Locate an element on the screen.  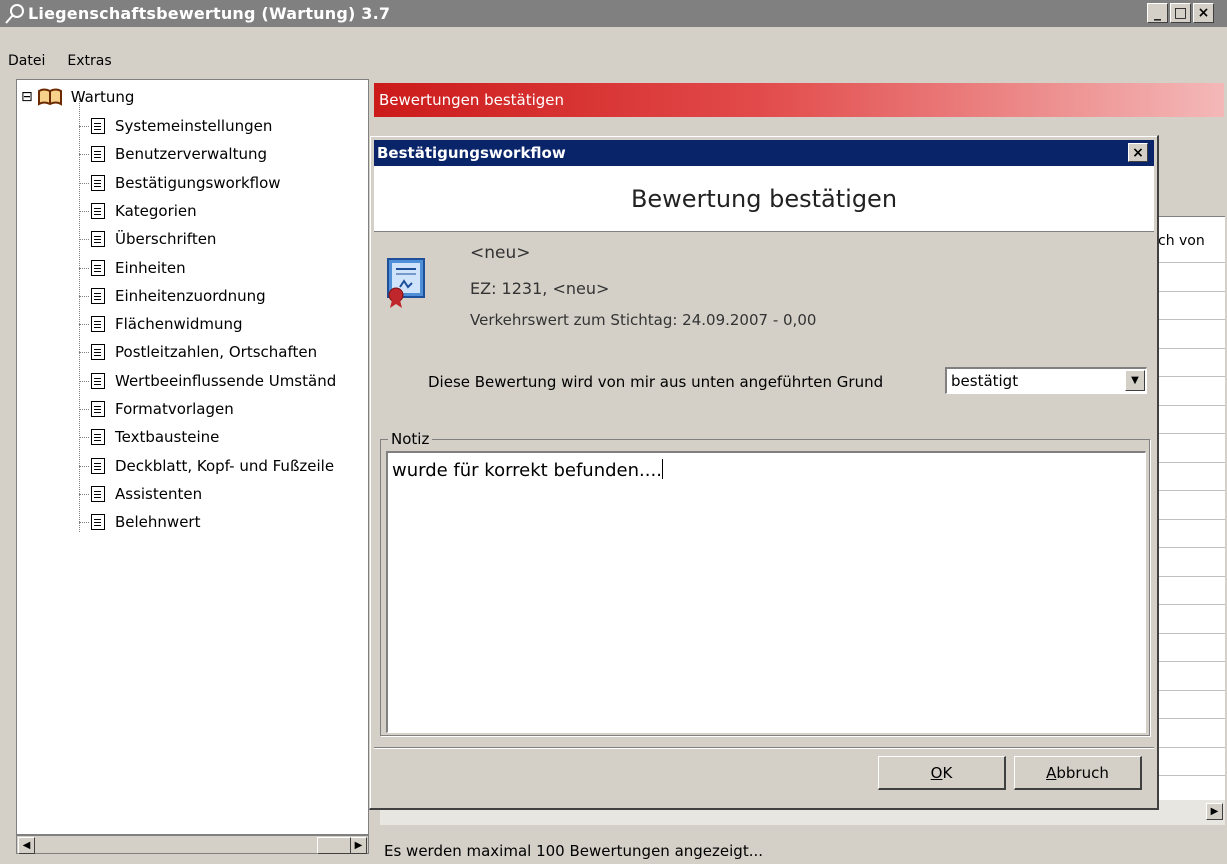
tree-item: Wertbeeinflussende Umständ is located at coordinates (207, 381).